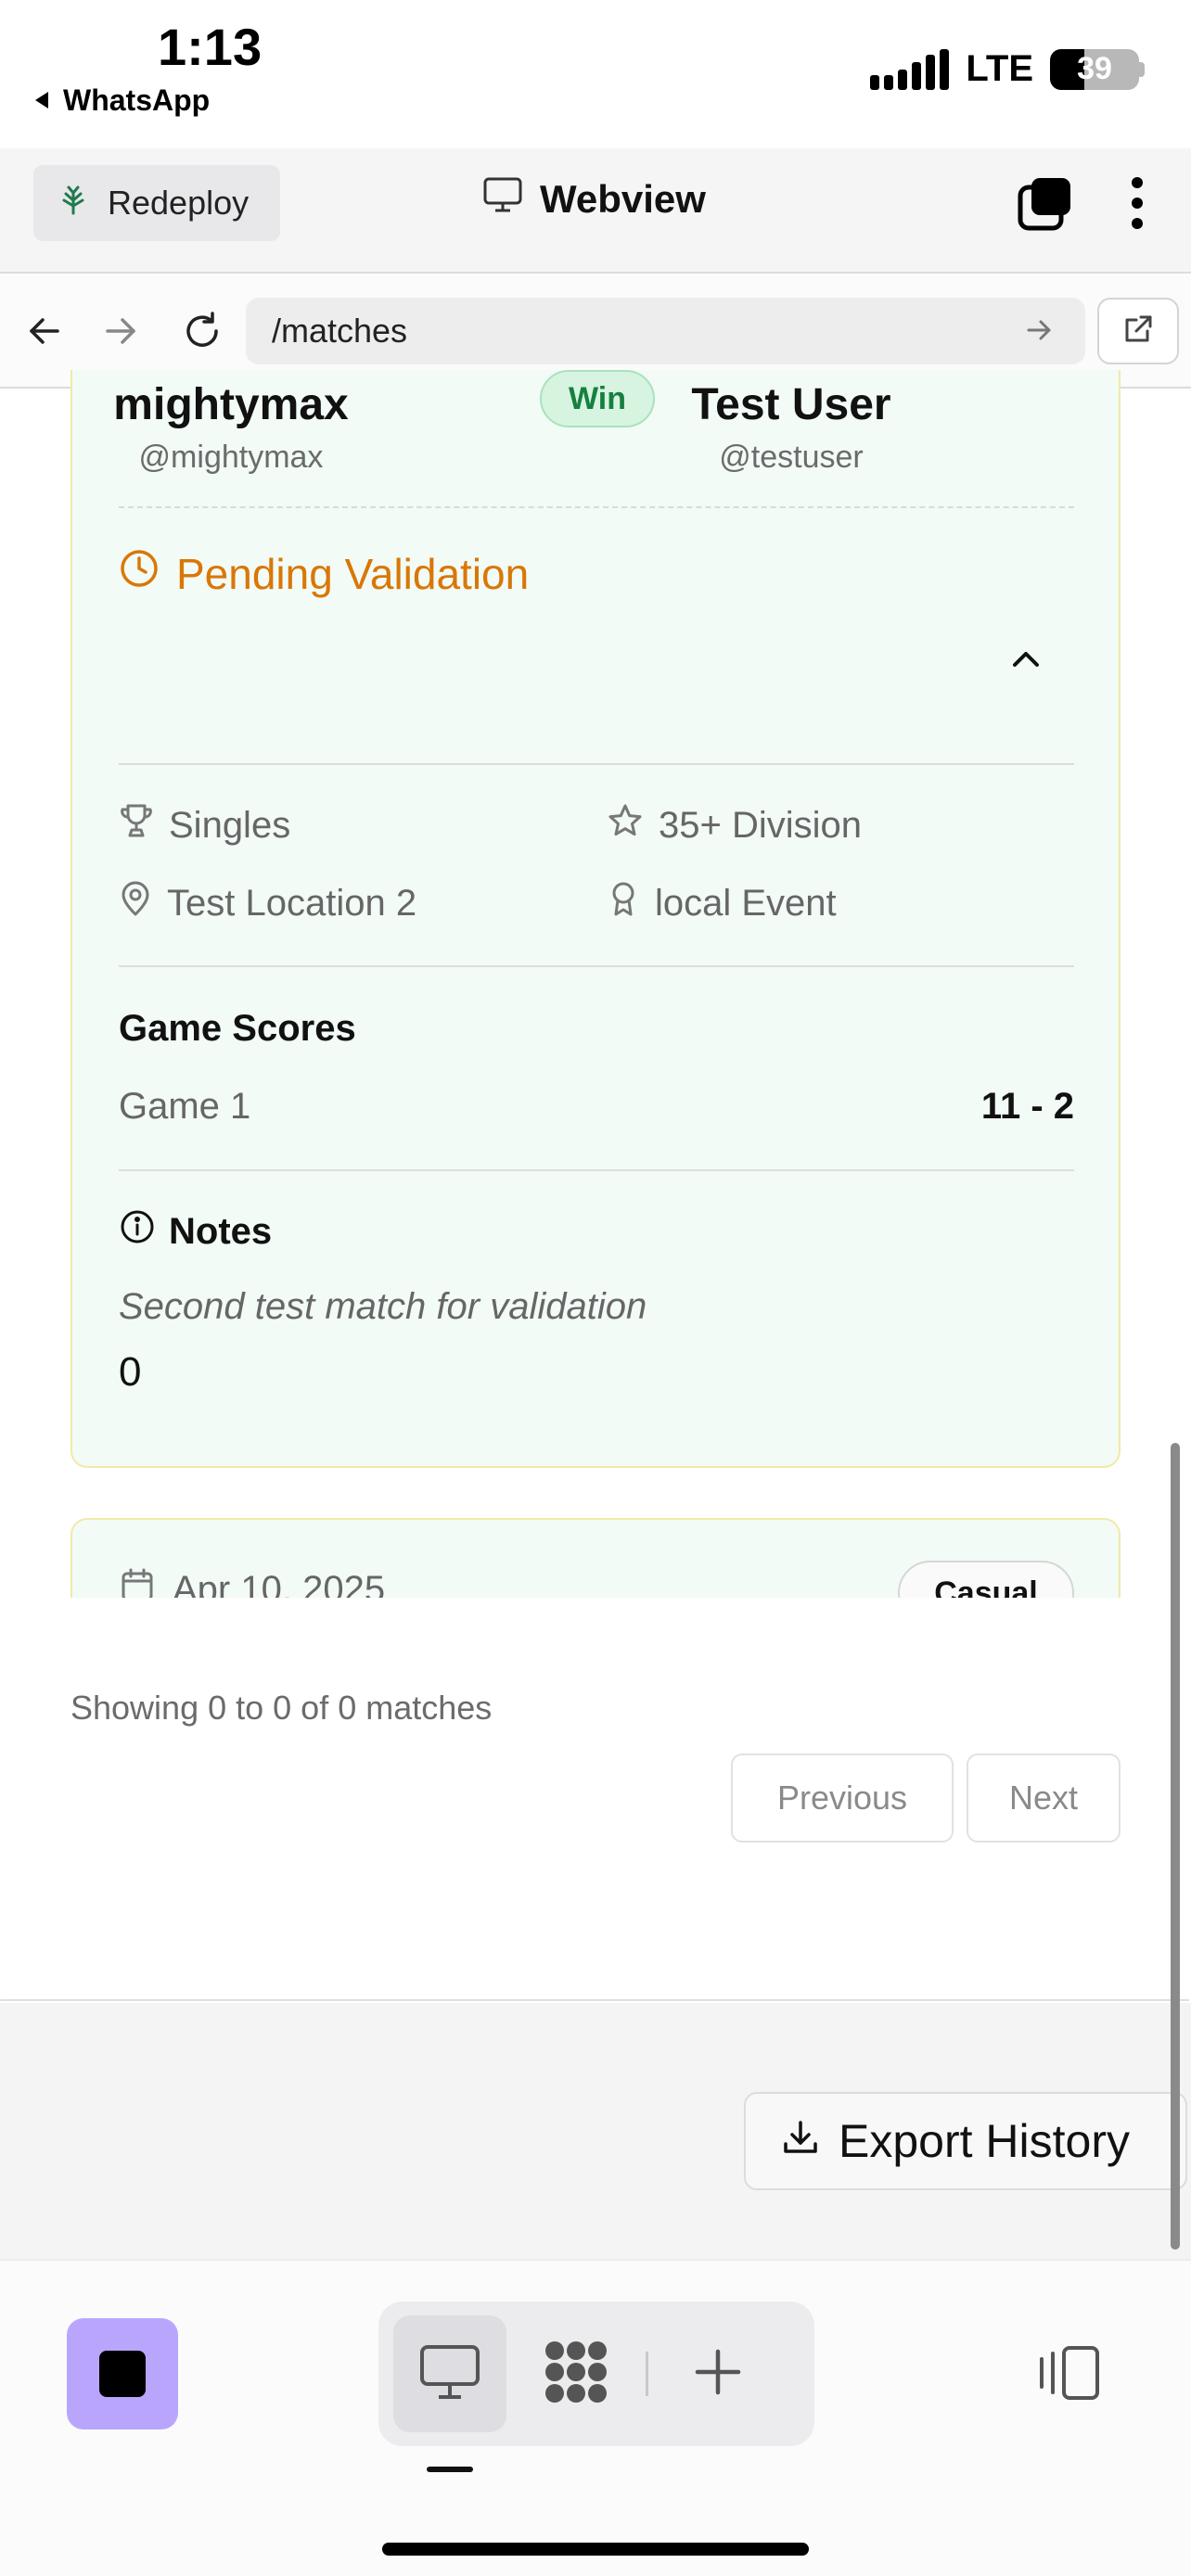 This screenshot has height=2576, width=1191. I want to click on match-card: Apr 10, 2025 Casual, so click(595, 1558).